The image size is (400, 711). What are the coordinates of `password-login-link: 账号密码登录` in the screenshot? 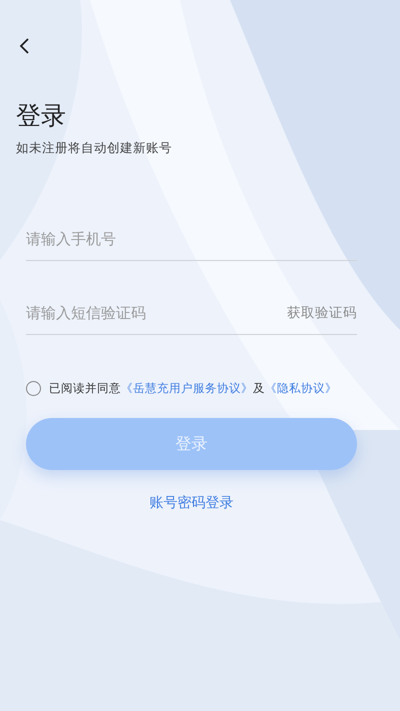 It's located at (192, 503).